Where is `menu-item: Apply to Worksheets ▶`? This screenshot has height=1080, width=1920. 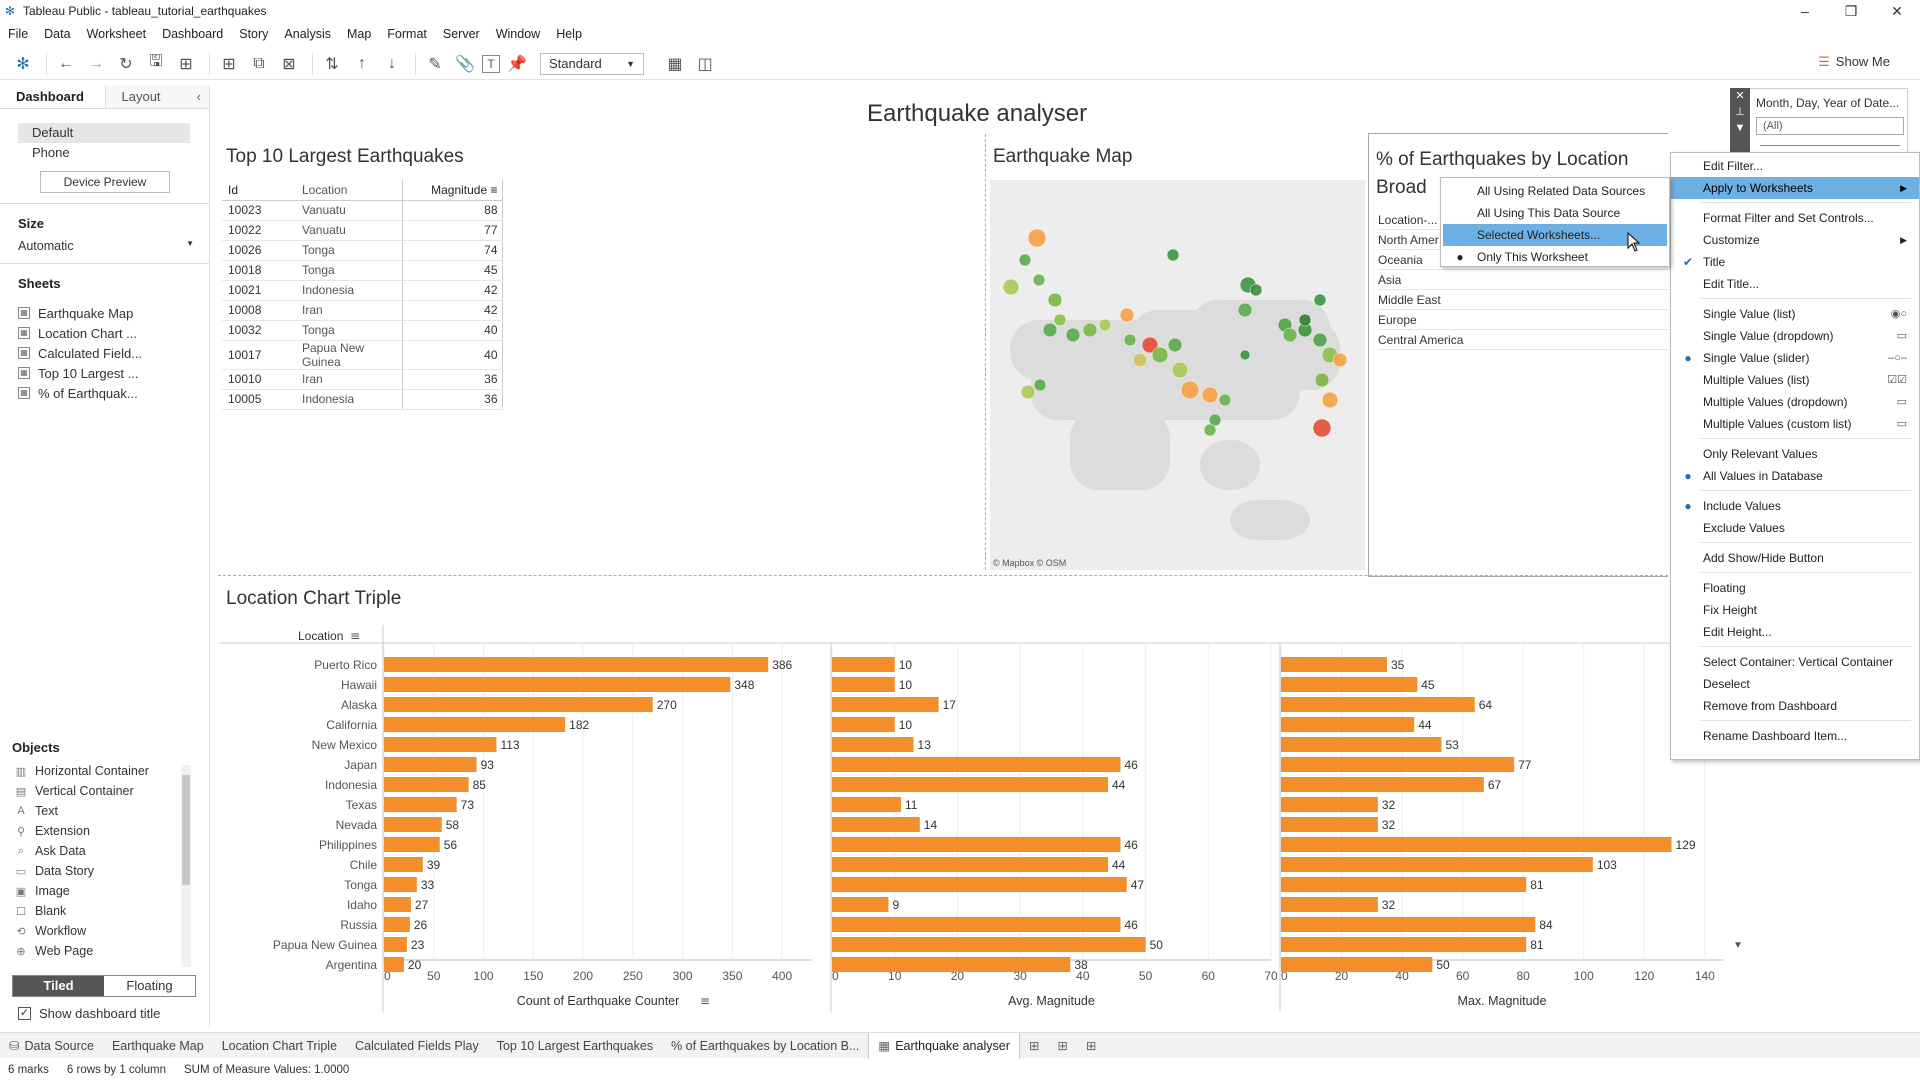 menu-item: Apply to Worksheets ▶ is located at coordinates (1795, 188).